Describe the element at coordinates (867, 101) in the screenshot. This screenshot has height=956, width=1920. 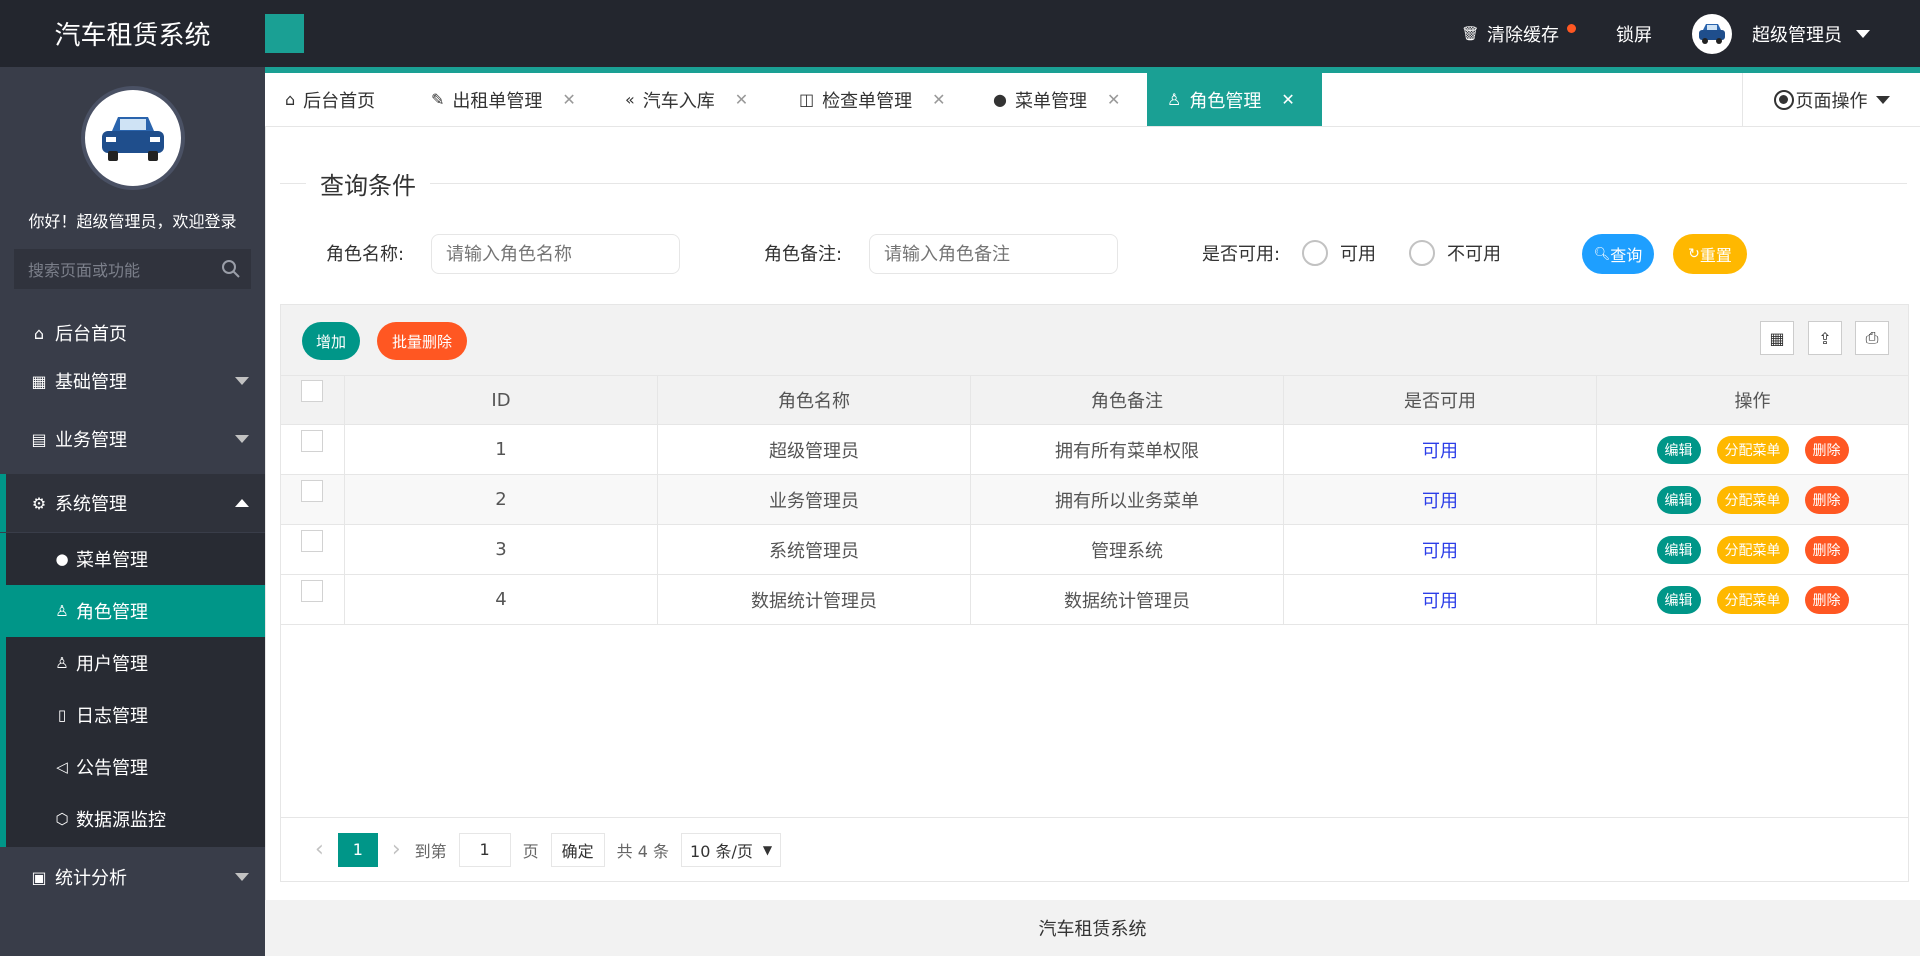
I see `tab-label: 检查单管理` at that location.